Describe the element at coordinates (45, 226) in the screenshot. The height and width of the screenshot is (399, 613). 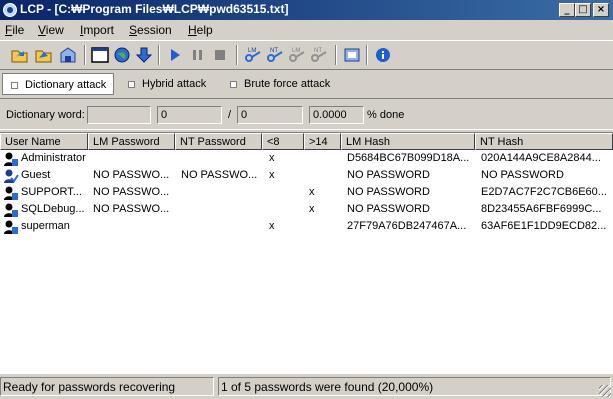
I see `cell-user: superman` at that location.